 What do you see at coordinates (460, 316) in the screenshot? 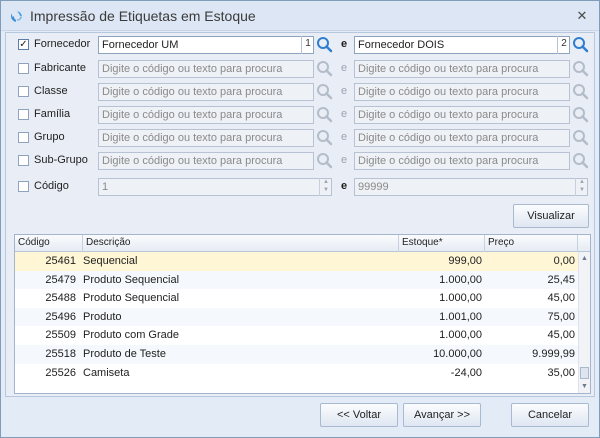
I see `cell-estoque: 1.001,00` at bounding box center [460, 316].